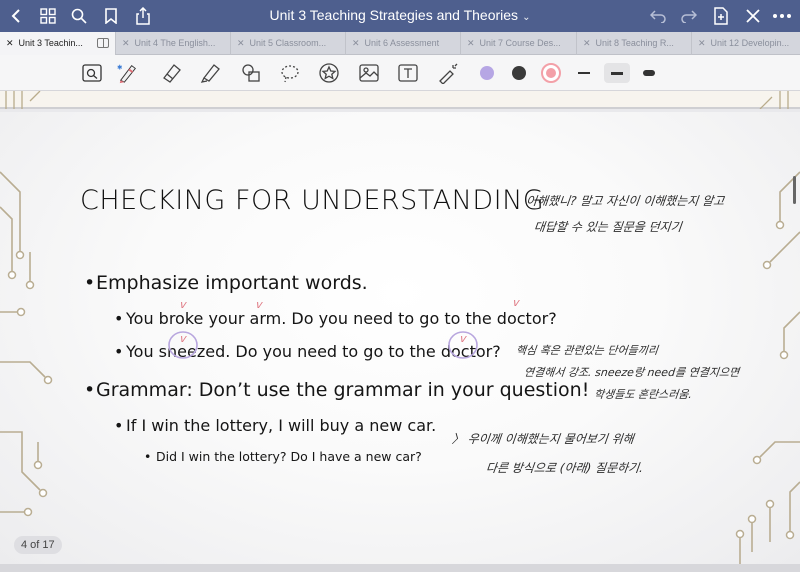  I want to click on handwritten-note: 핵심 혹은 관련있는 단어들끼리, so click(587, 350).